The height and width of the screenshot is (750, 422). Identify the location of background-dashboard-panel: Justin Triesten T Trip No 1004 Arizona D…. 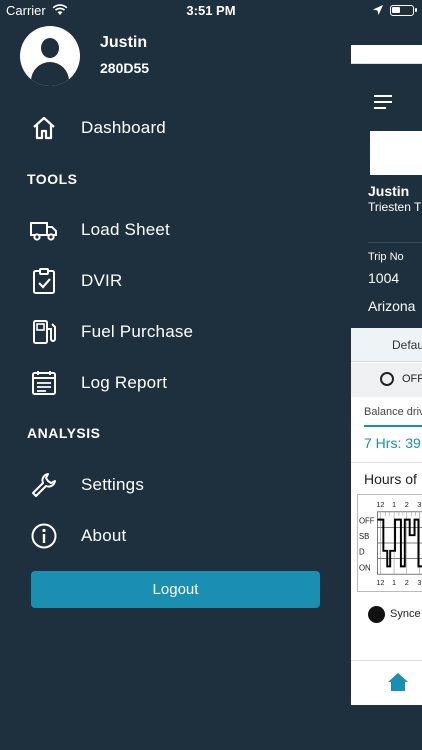
(386, 375).